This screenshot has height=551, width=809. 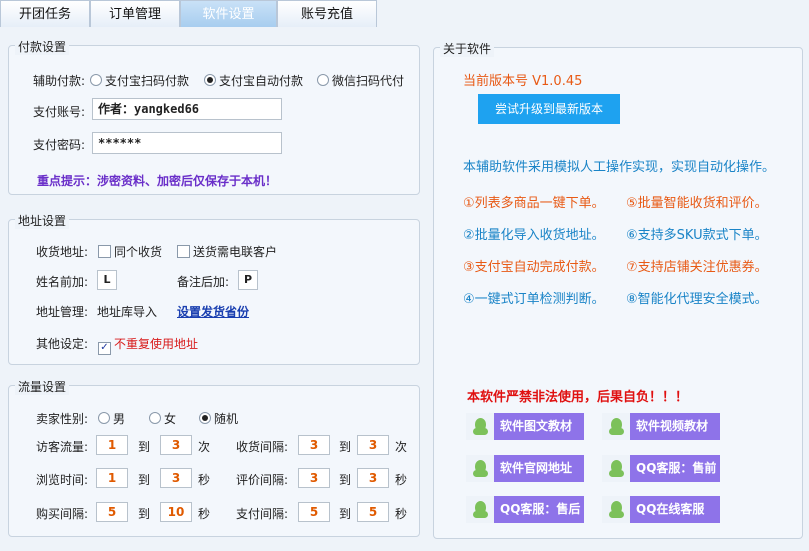 What do you see at coordinates (248, 280) in the screenshot?
I see `remark-suffix-input: P` at bounding box center [248, 280].